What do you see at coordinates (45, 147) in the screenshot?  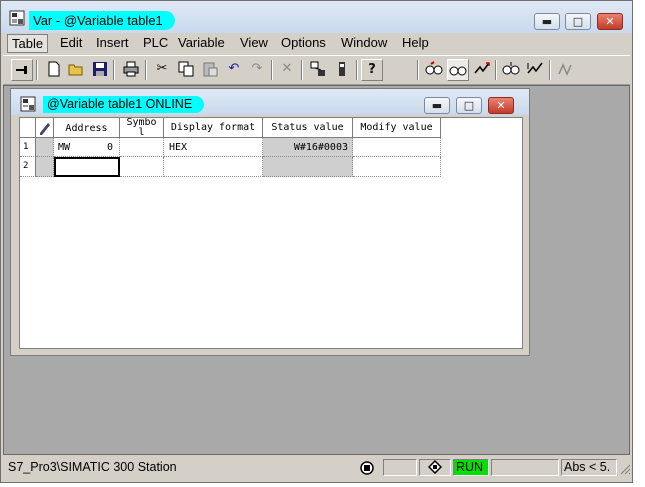 I see `row-marker` at bounding box center [45, 147].